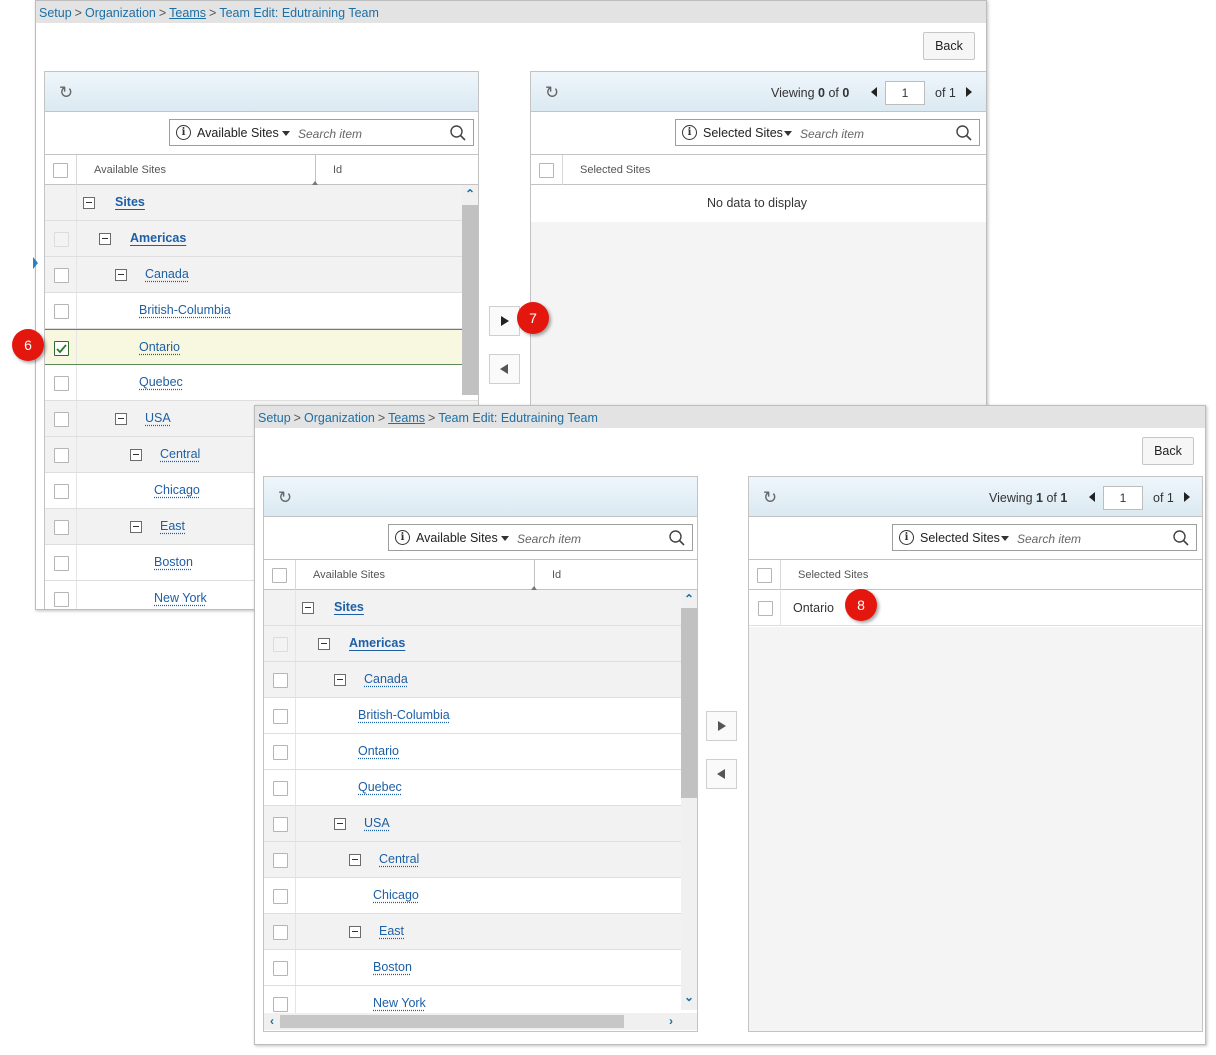 This screenshot has width=1216, height=1055. I want to click on horizontal-scrollbar: ‹ ›, so click(480, 1021).